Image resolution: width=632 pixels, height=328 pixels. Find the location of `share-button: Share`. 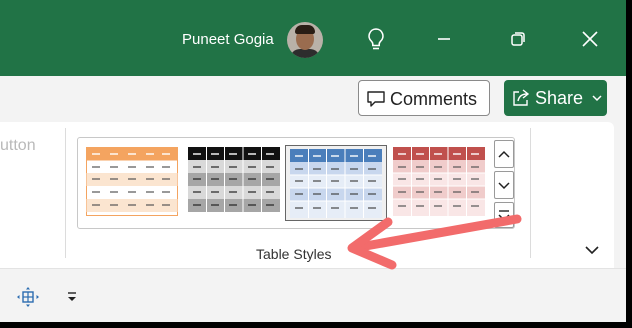

share-button: Share is located at coordinates (555, 98).